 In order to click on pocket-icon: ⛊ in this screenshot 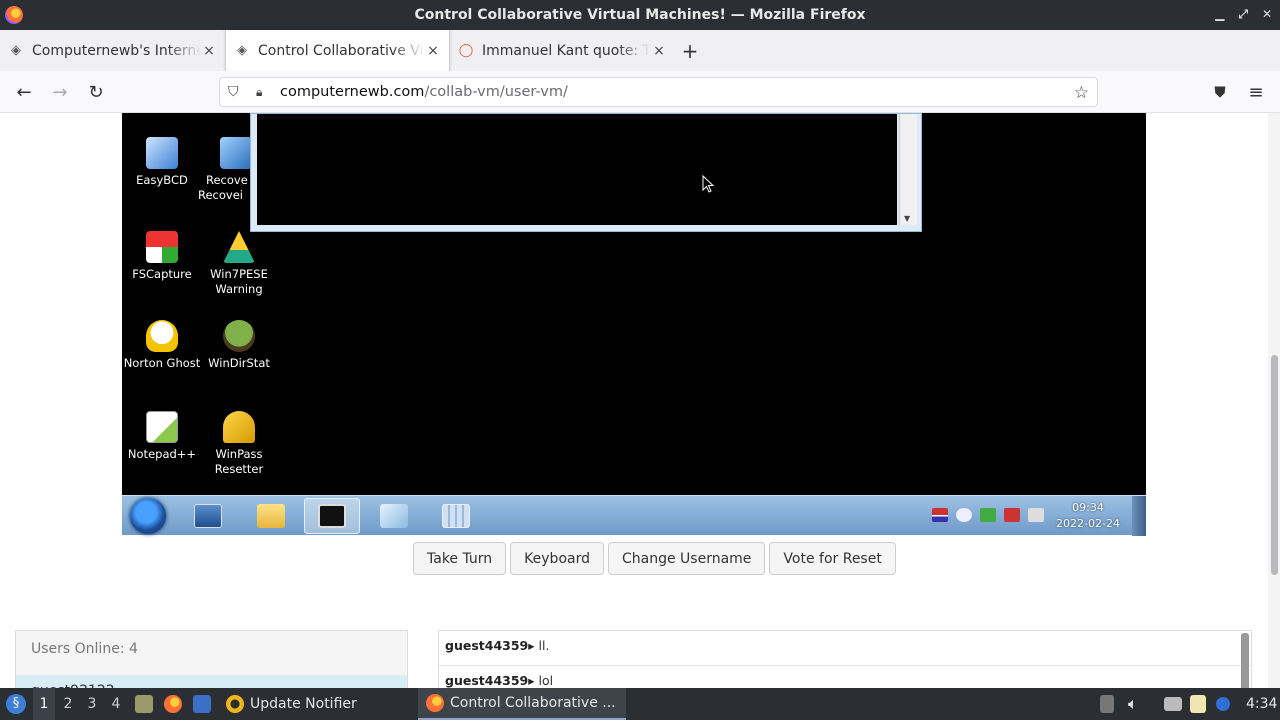, I will do `click(1220, 92)`.